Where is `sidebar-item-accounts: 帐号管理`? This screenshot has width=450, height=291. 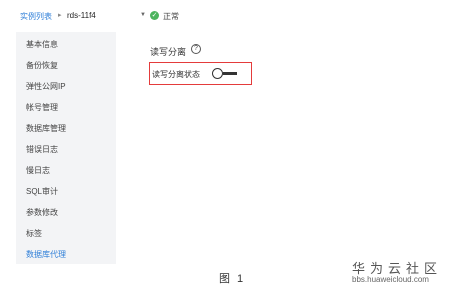 sidebar-item-accounts: 帐号管理 is located at coordinates (42, 107).